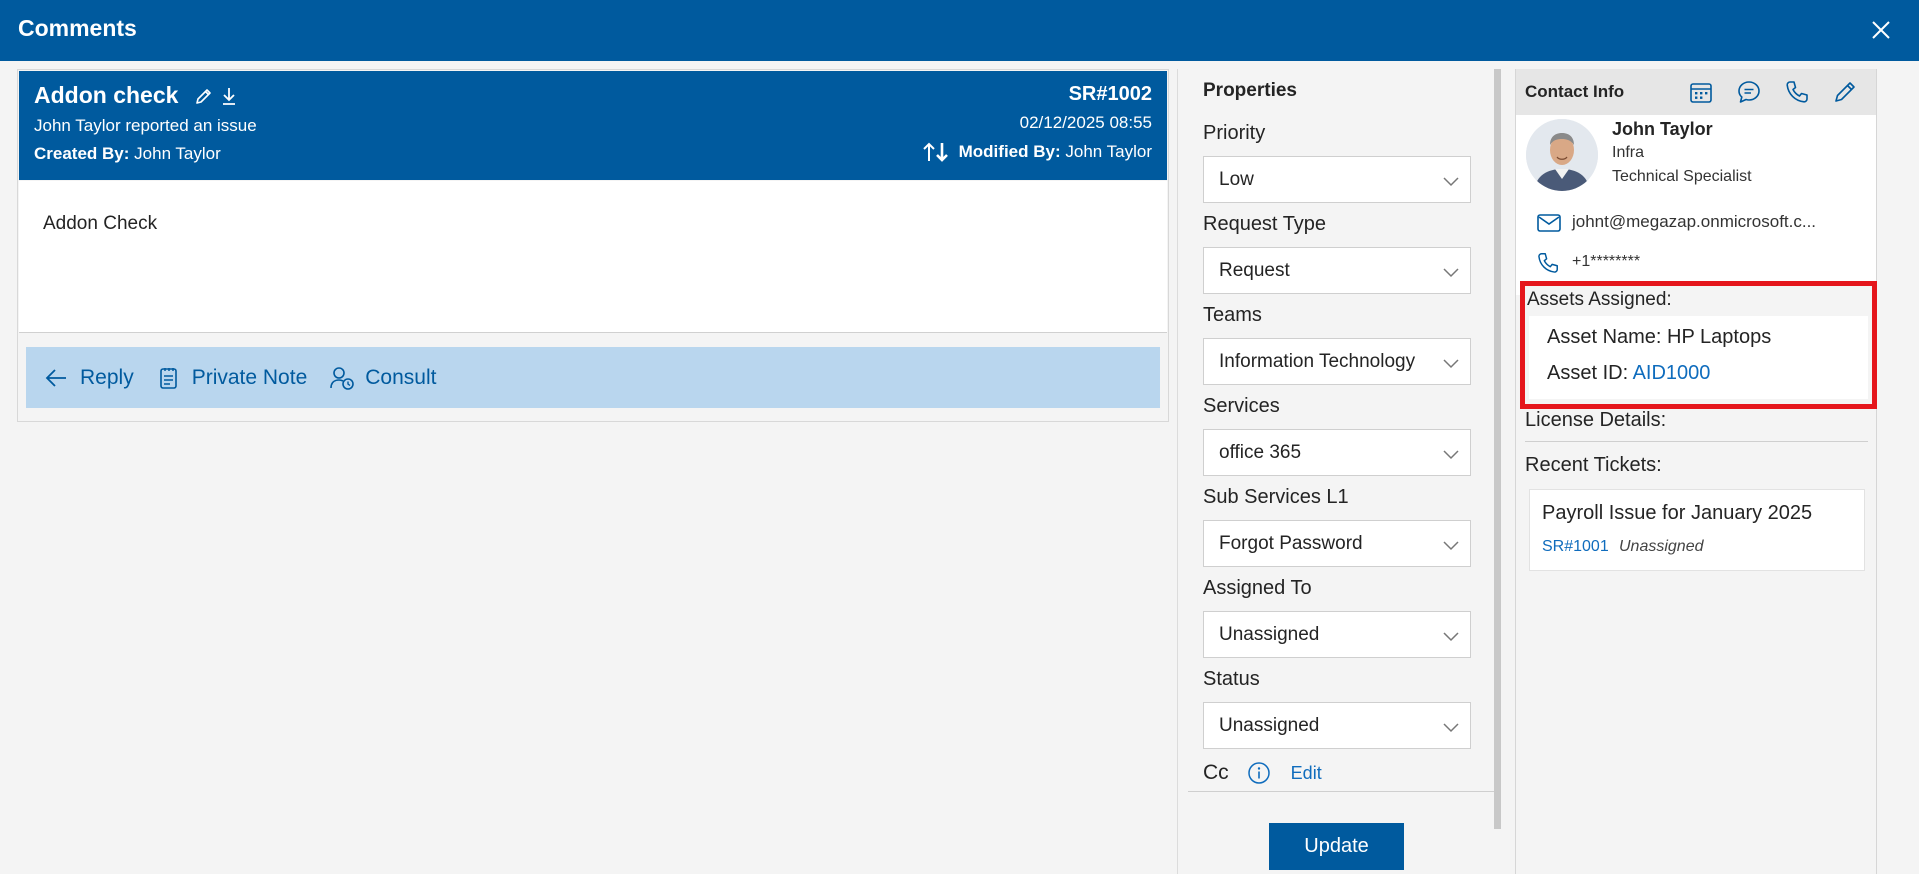  What do you see at coordinates (1232, 315) in the screenshot?
I see `teams-label: Teams` at bounding box center [1232, 315].